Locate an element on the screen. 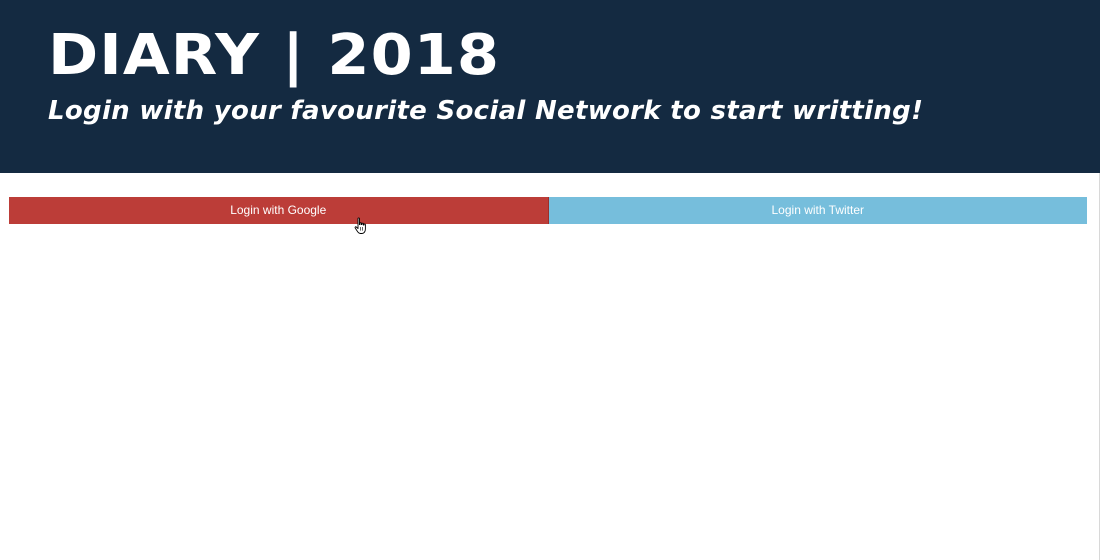 Image resolution: width=1100 pixels, height=560 pixels. login-button-bar: Login with Google Login with Twitter is located at coordinates (548, 210).